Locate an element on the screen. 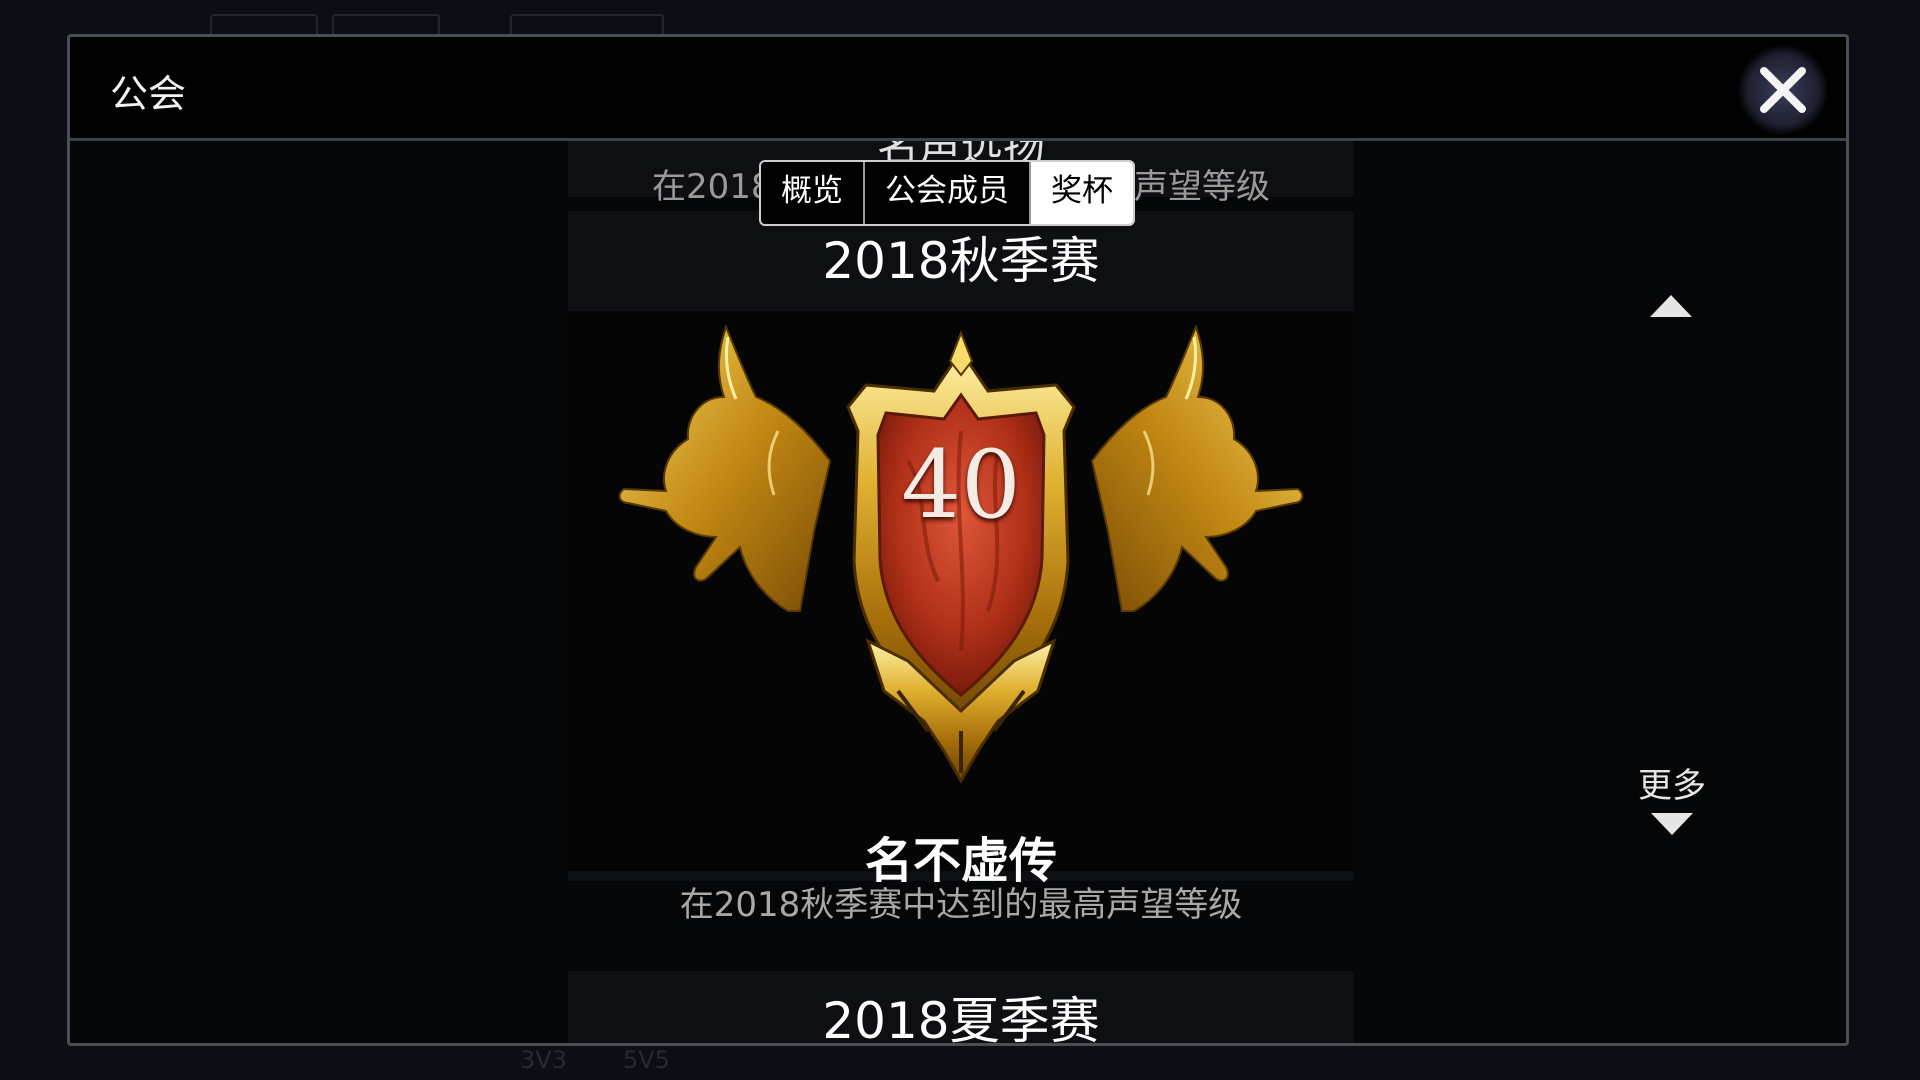 The image size is (1920, 1080). close-button is located at coordinates (1783, 90).